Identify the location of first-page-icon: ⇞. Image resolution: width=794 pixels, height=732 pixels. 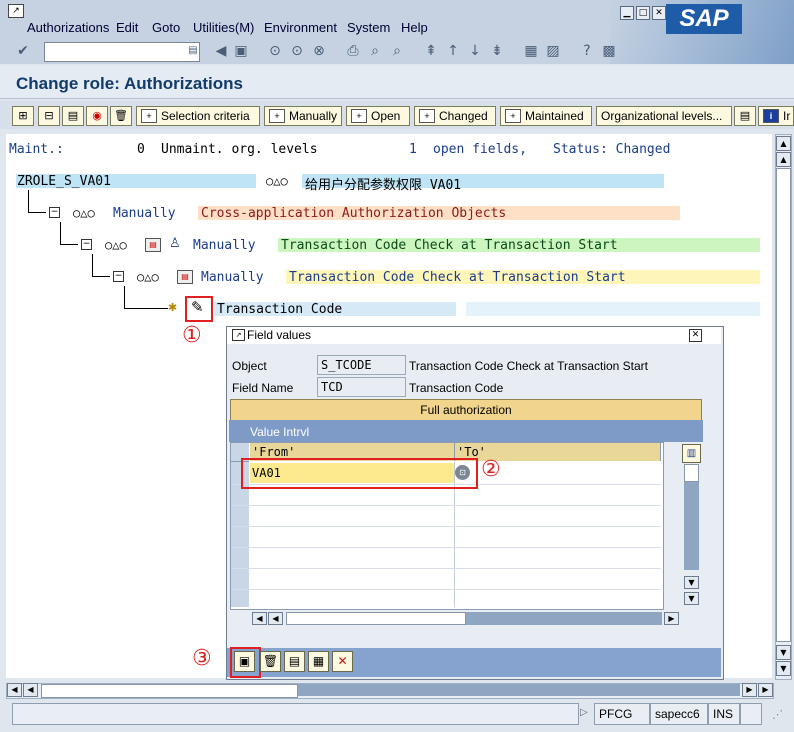
(431, 51).